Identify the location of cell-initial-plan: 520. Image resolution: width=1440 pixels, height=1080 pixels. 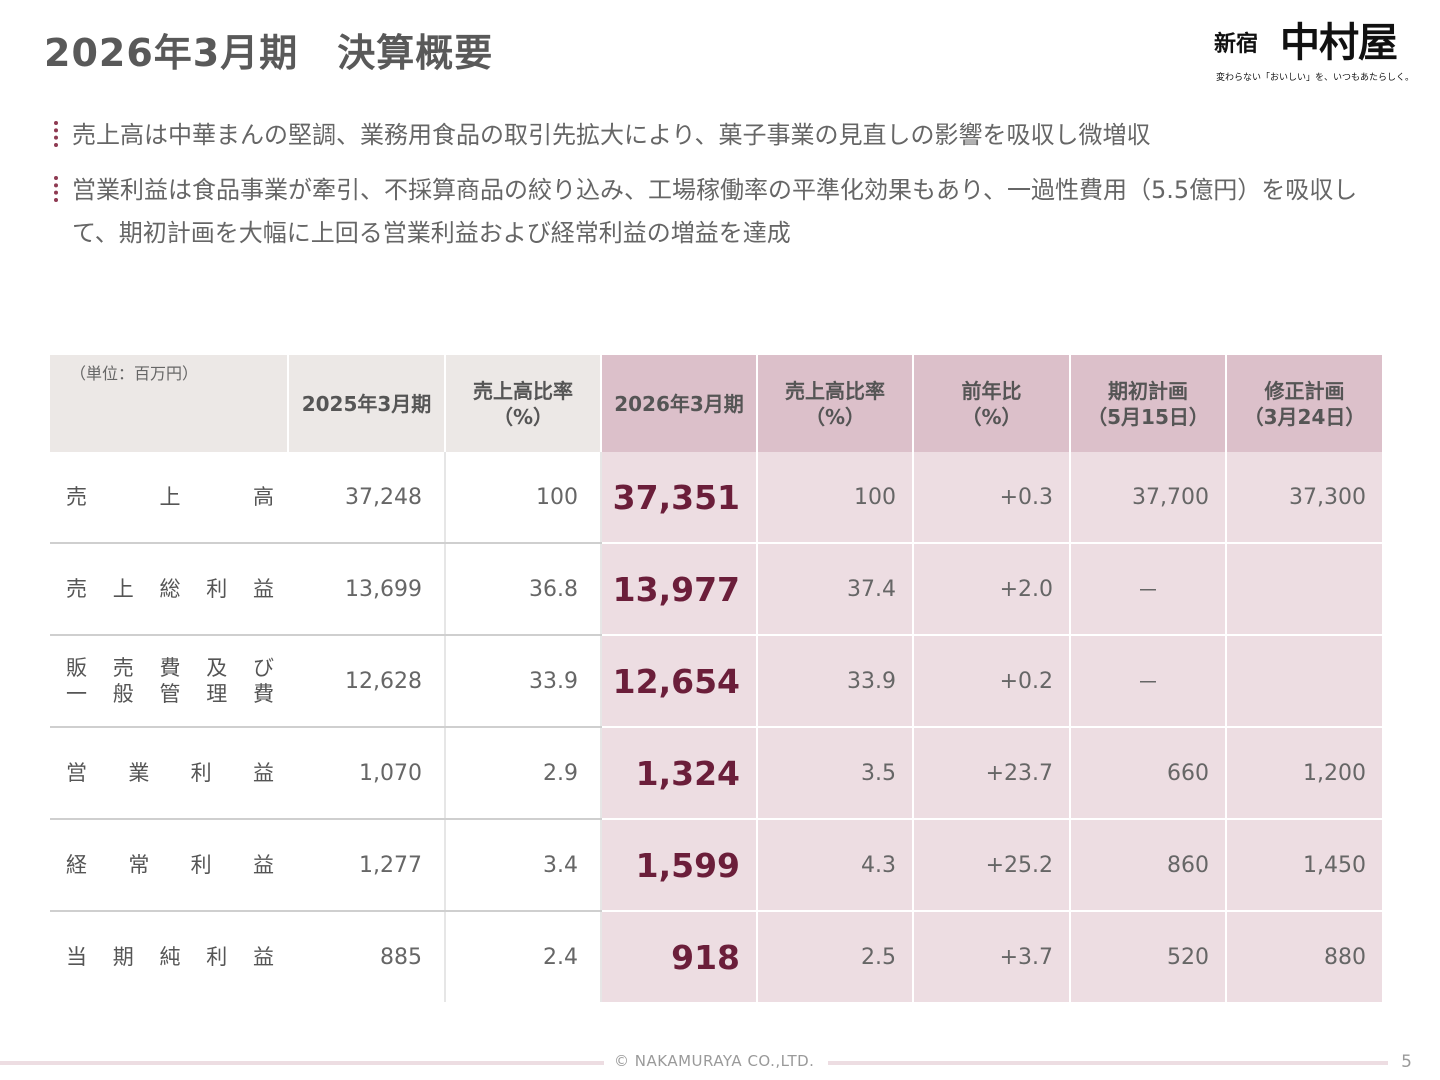
(1148, 956).